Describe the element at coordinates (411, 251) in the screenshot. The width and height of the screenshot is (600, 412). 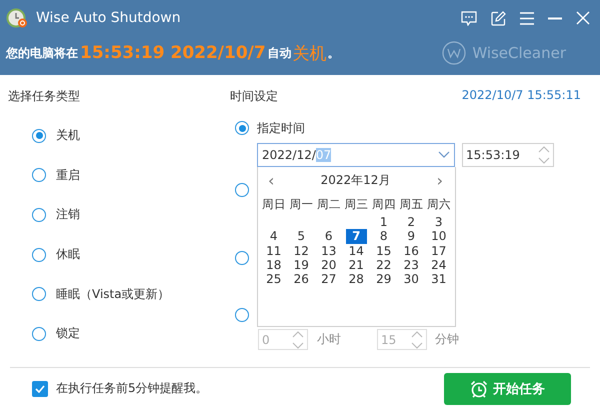
I see `calendar-day: 16` at that location.